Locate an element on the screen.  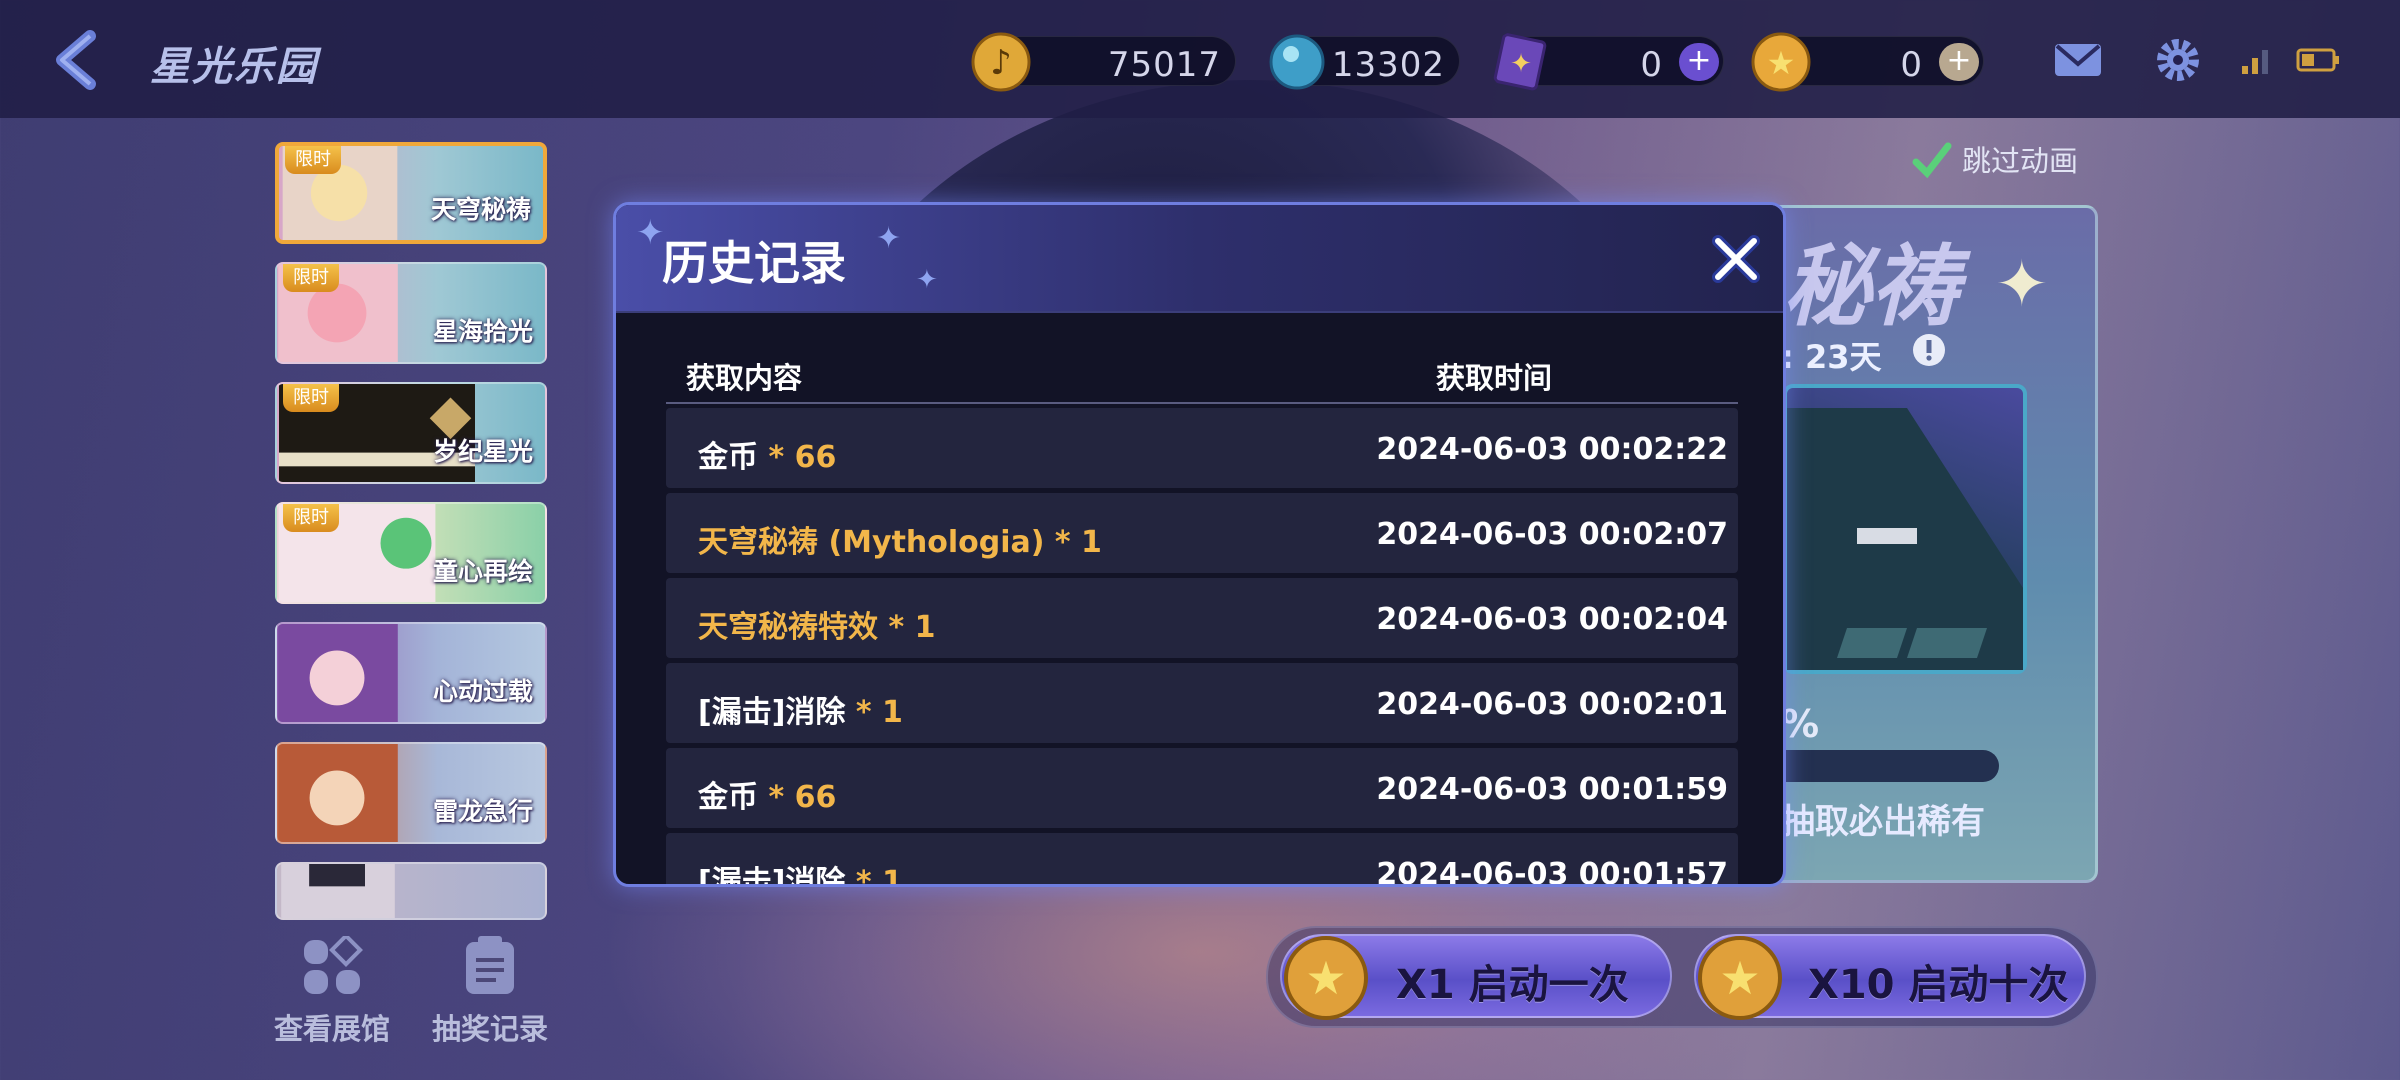
history-row-item: 金币 * 66 is located at coordinates (767, 454).